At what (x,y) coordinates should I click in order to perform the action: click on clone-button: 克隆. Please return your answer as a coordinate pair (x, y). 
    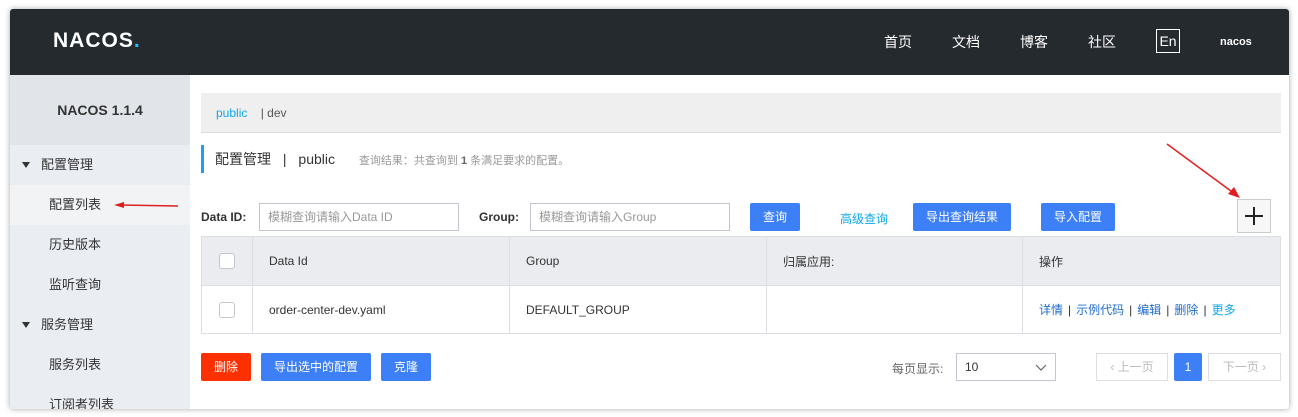
    Looking at the image, I should click on (406, 367).